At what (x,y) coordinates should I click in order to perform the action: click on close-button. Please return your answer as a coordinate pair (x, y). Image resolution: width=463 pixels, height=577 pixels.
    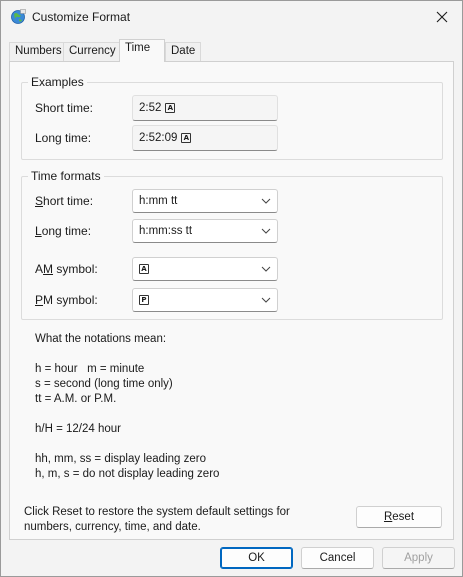
    Looking at the image, I should click on (442, 17).